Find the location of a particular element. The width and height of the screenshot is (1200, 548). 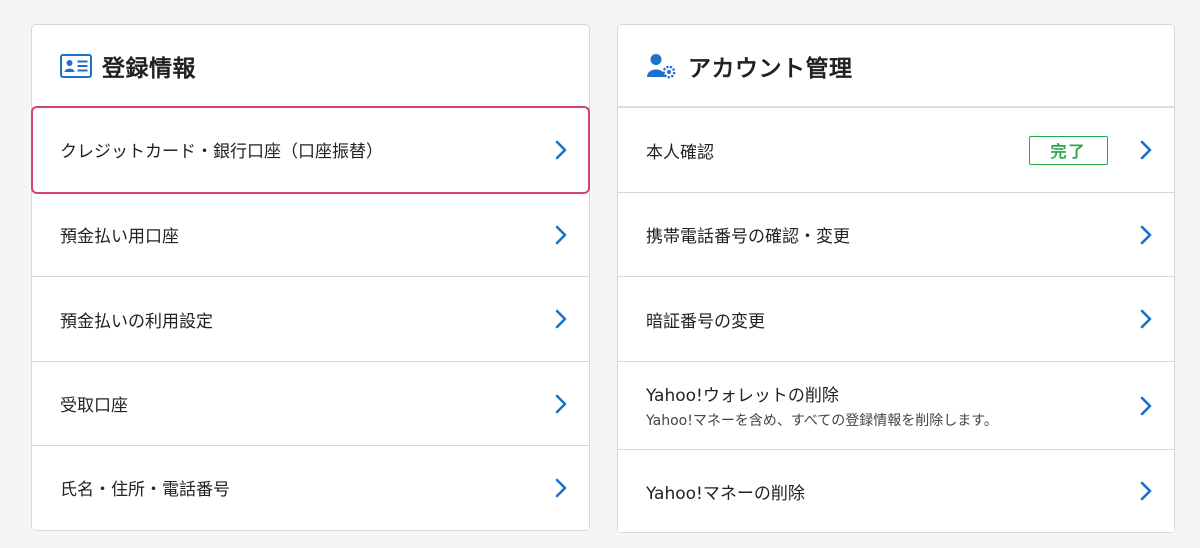

list-item-delete-money: Yahoo!マネーの削除 is located at coordinates (896, 491).